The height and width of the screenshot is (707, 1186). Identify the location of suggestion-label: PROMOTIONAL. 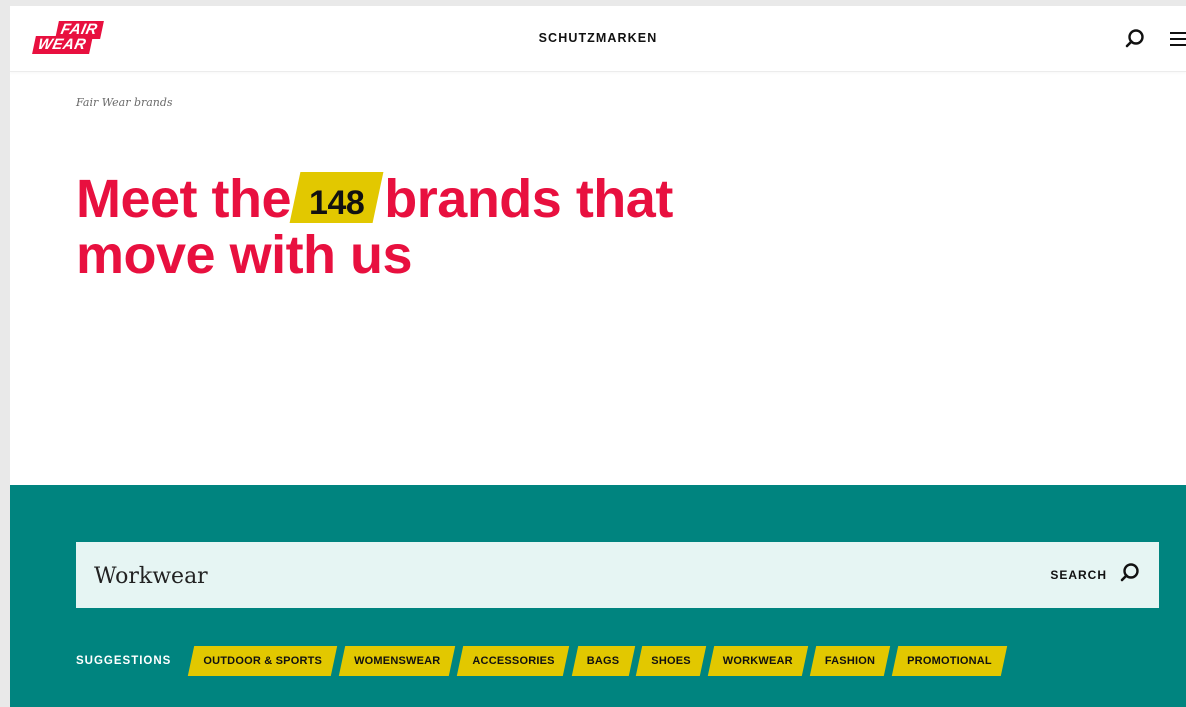
(949, 661).